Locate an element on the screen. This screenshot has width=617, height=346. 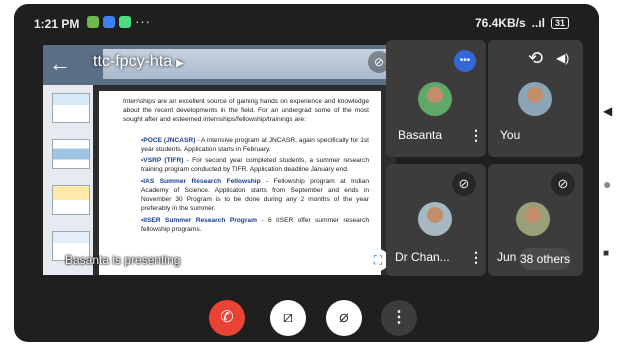
app-icon-messages is located at coordinates (109, 22).